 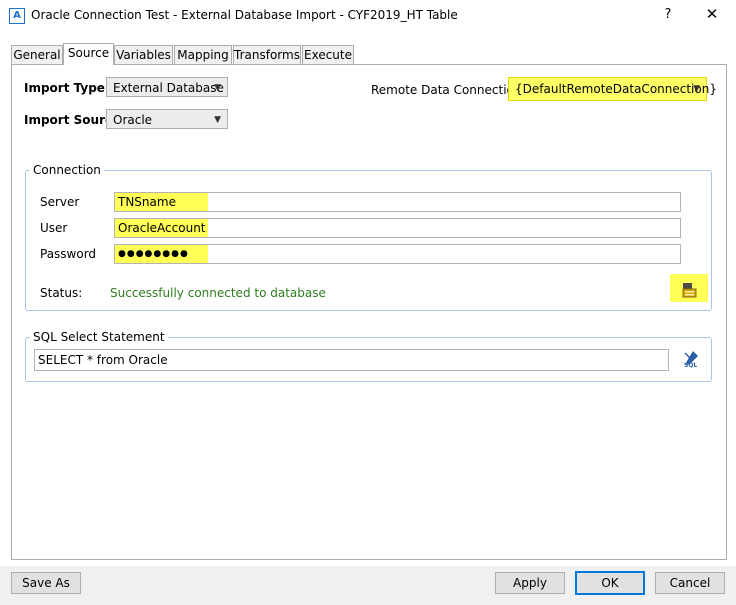 I want to click on server-value: TNSname, so click(x=161, y=202).